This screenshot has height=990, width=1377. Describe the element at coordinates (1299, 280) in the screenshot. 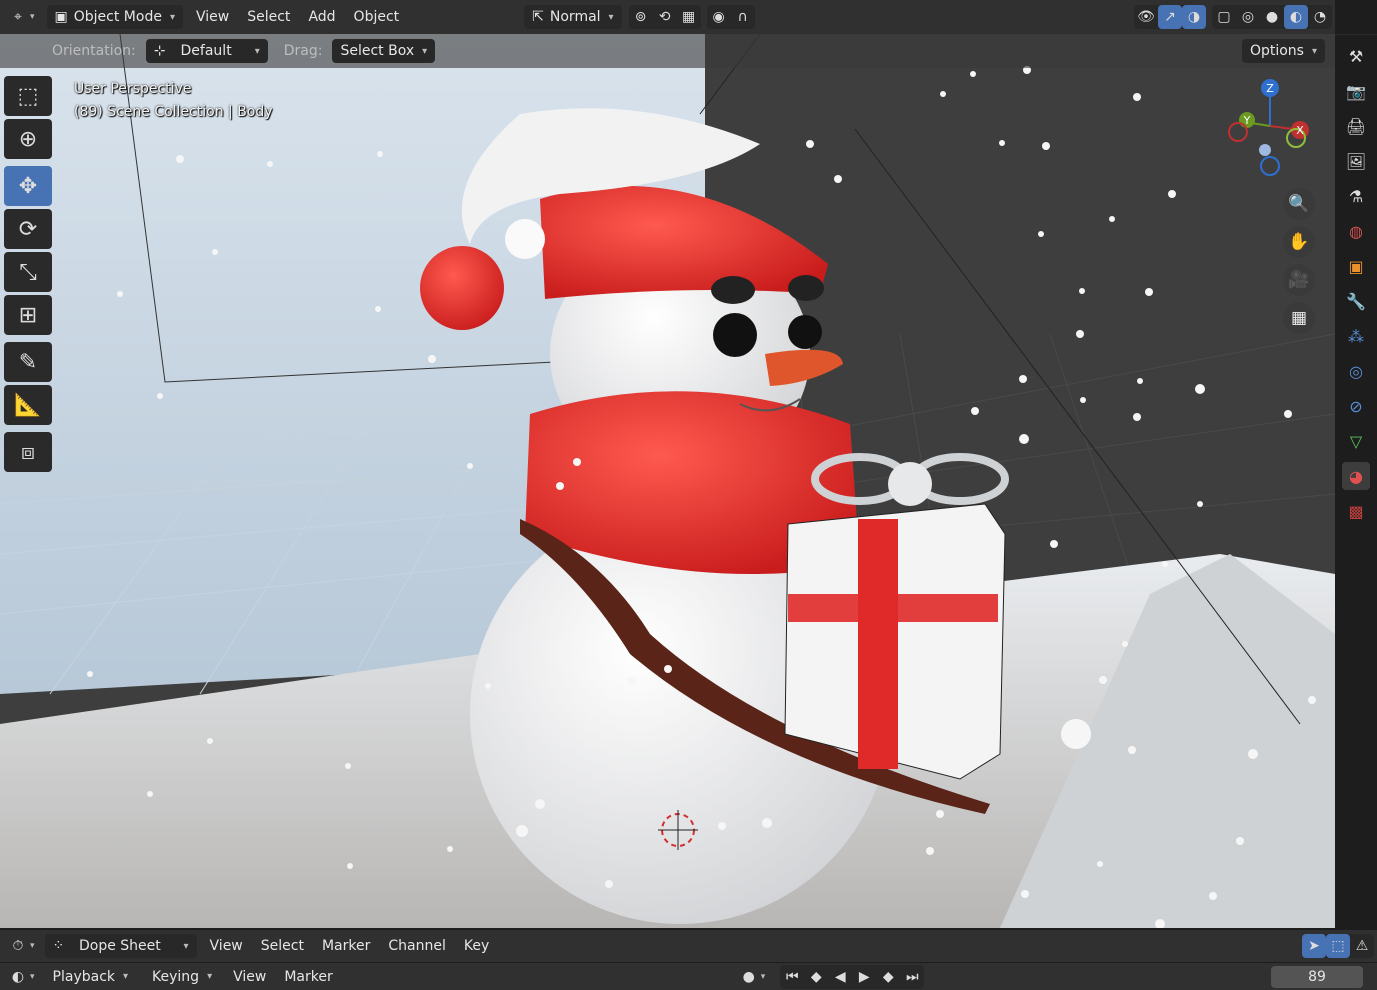

I see `camera-view-icon: 🎥` at that location.